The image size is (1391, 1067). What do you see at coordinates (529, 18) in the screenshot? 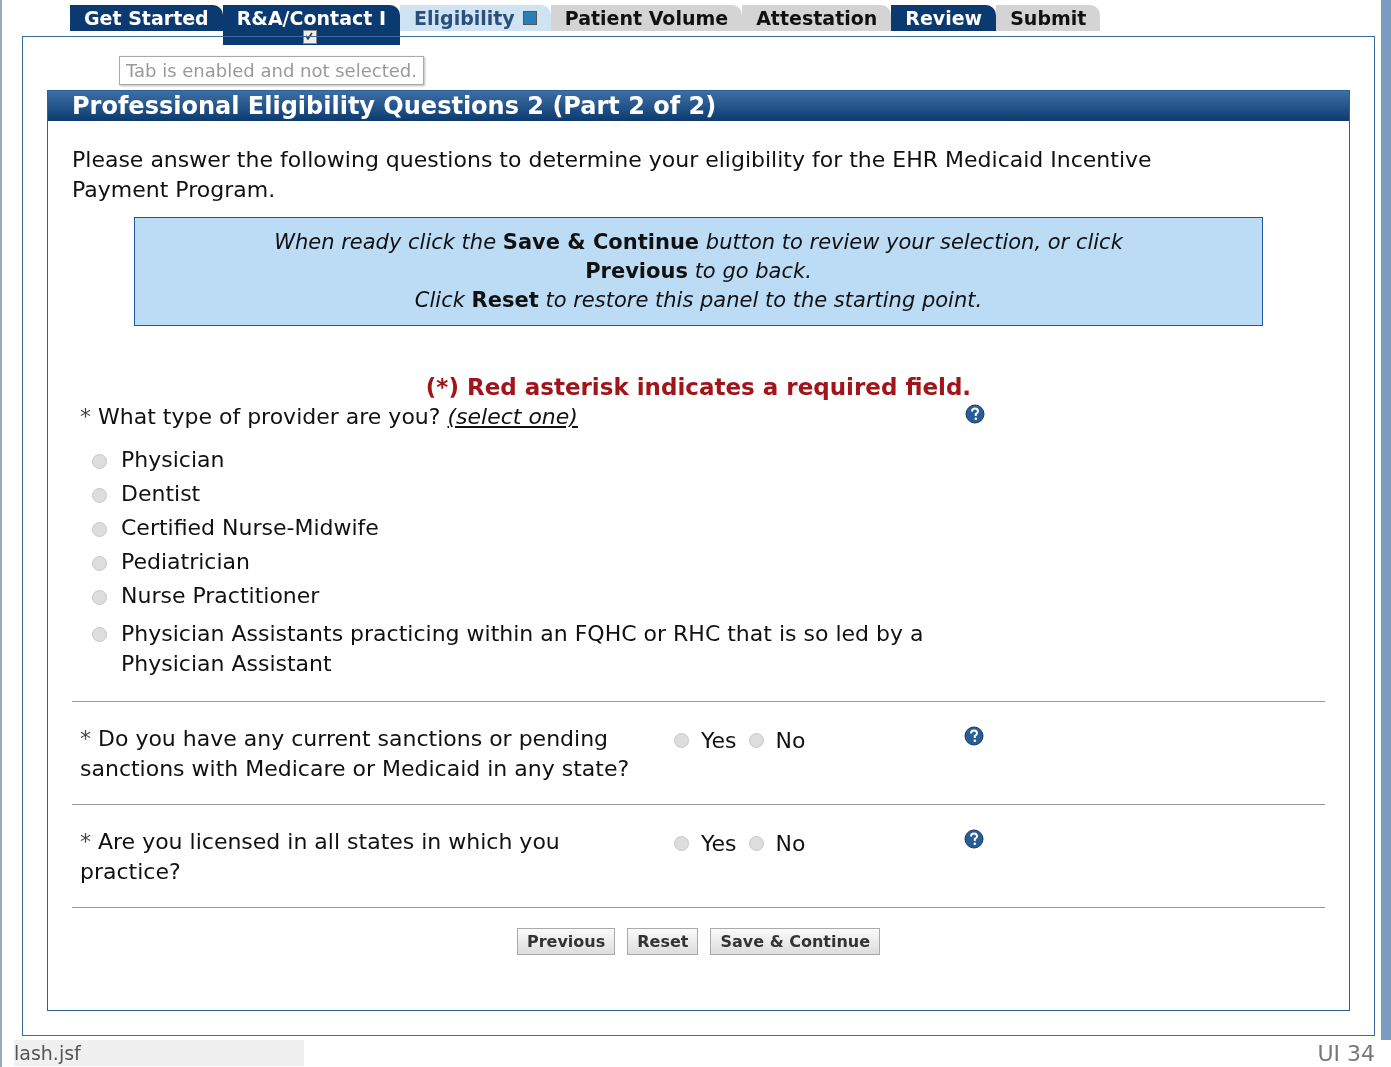
I see `status-square-icon` at bounding box center [529, 18].